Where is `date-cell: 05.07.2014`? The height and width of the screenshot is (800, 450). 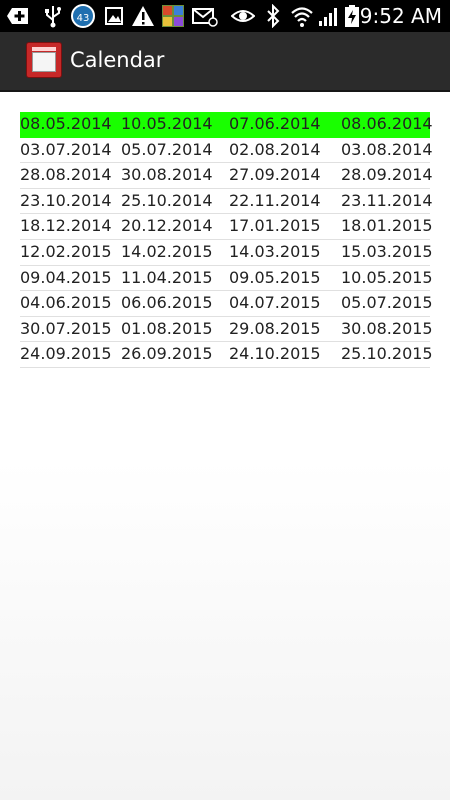 date-cell: 05.07.2014 is located at coordinates (167, 149).